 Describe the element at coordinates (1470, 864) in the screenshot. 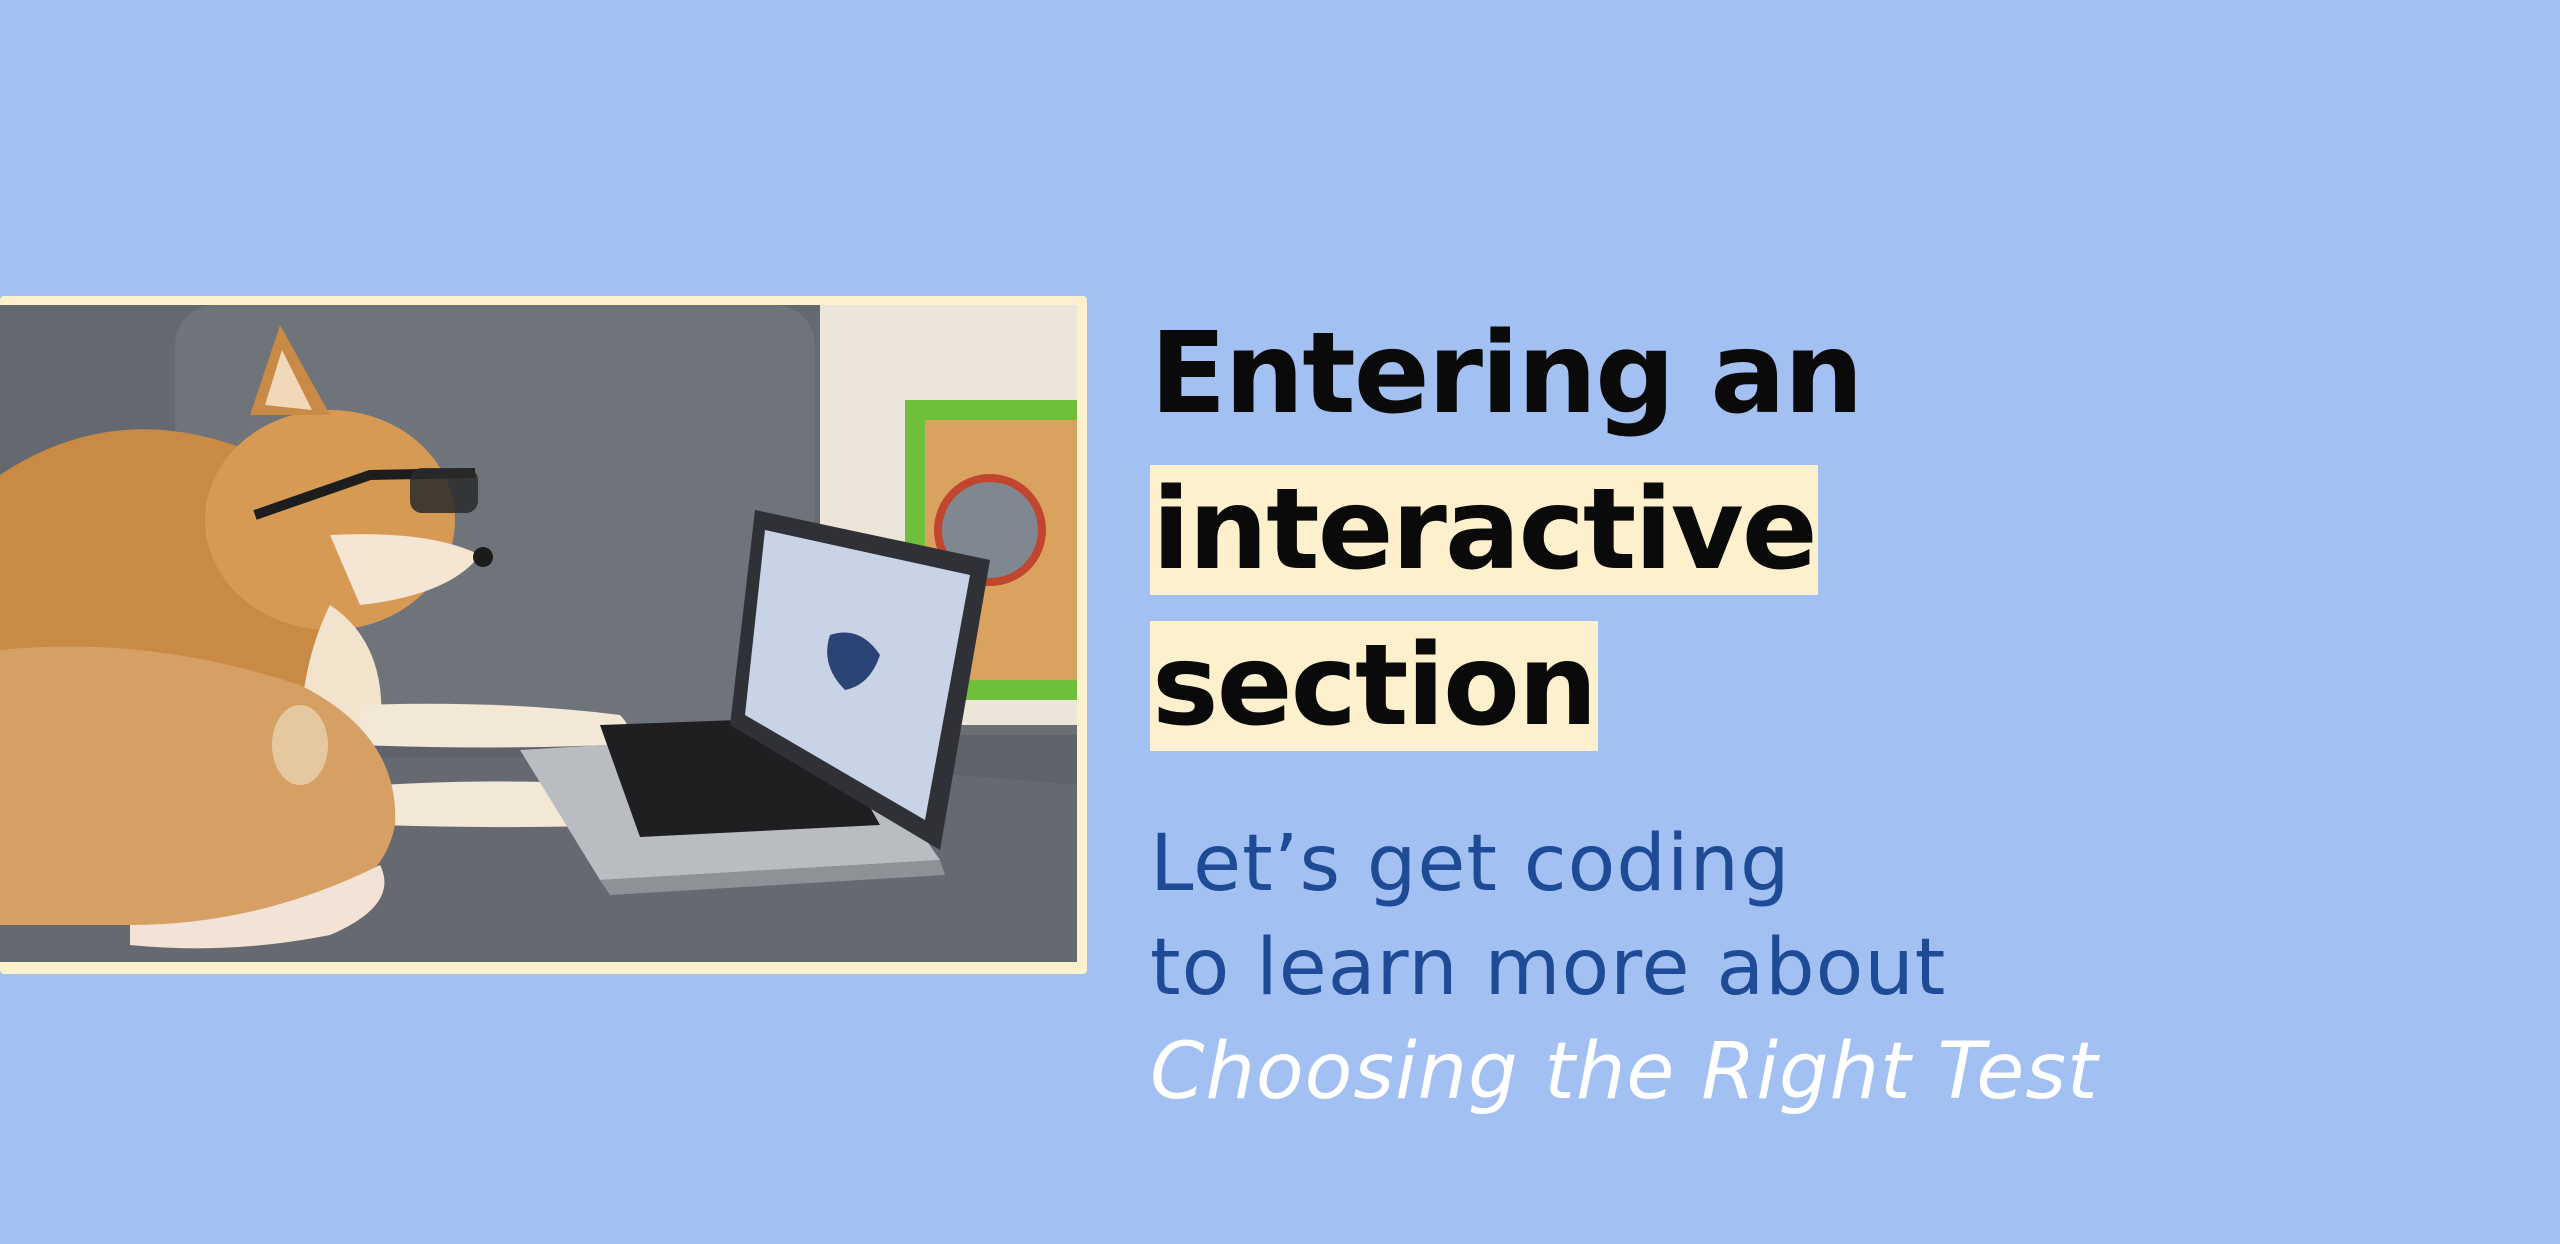

I see `subtitle-line1: Let’s get coding` at that location.